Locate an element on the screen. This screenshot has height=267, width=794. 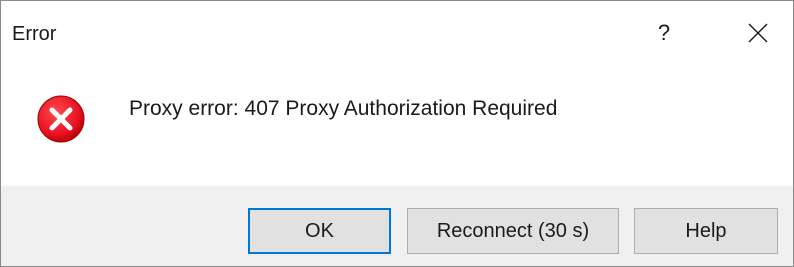
help-button: Help is located at coordinates (706, 231).